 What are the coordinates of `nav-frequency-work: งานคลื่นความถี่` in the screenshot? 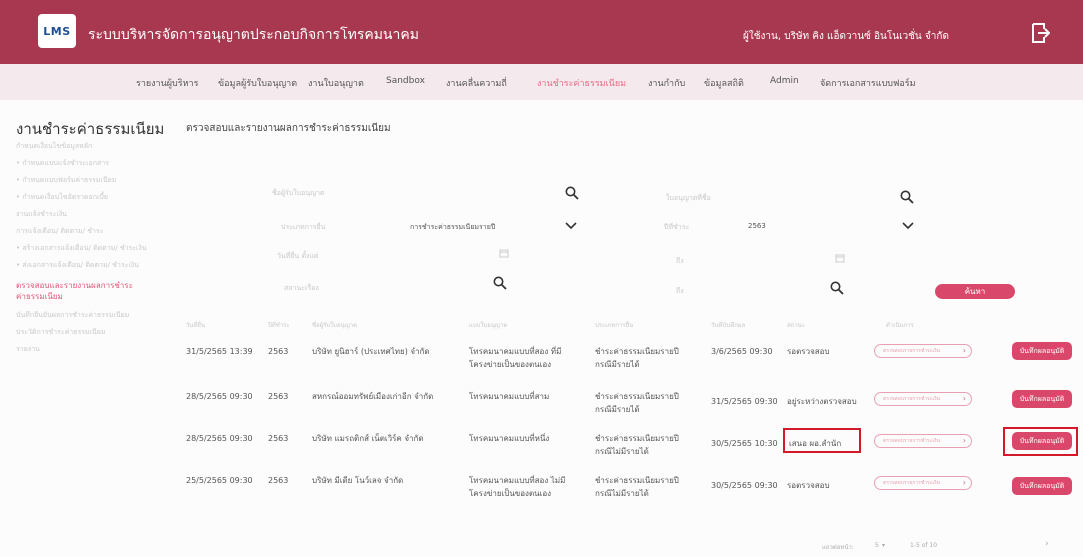 It's located at (476, 83).